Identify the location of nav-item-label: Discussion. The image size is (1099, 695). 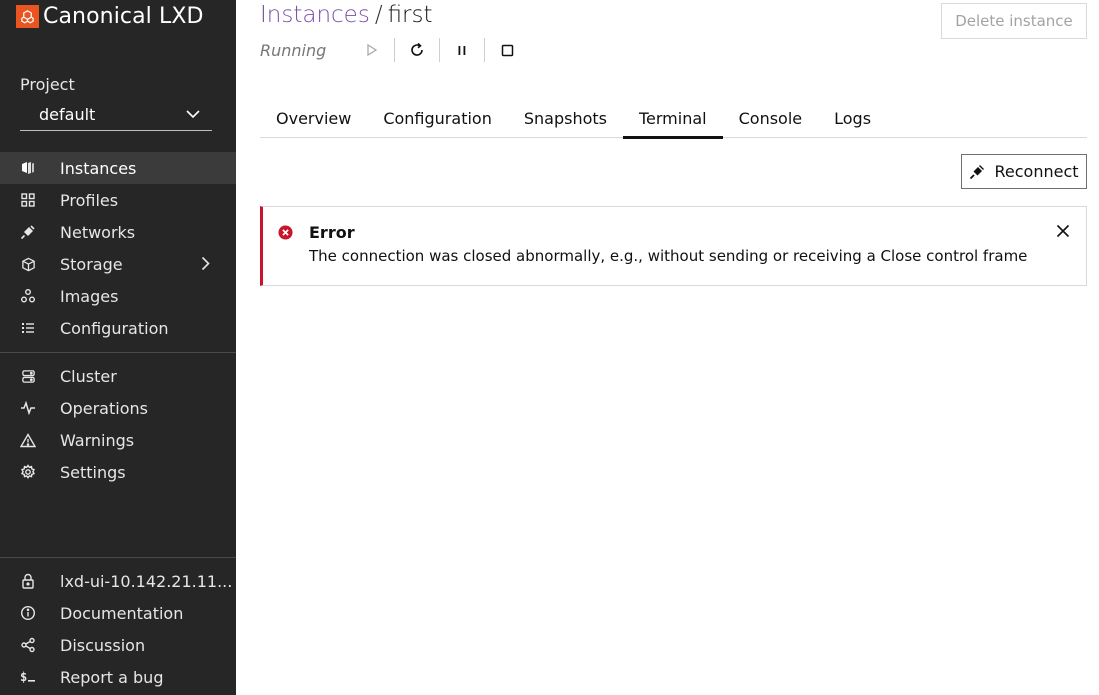
(103, 645).